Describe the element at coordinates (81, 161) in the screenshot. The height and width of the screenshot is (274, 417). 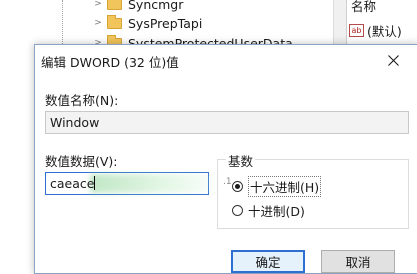
I see `value-data-label: 数值数据(V):` at that location.